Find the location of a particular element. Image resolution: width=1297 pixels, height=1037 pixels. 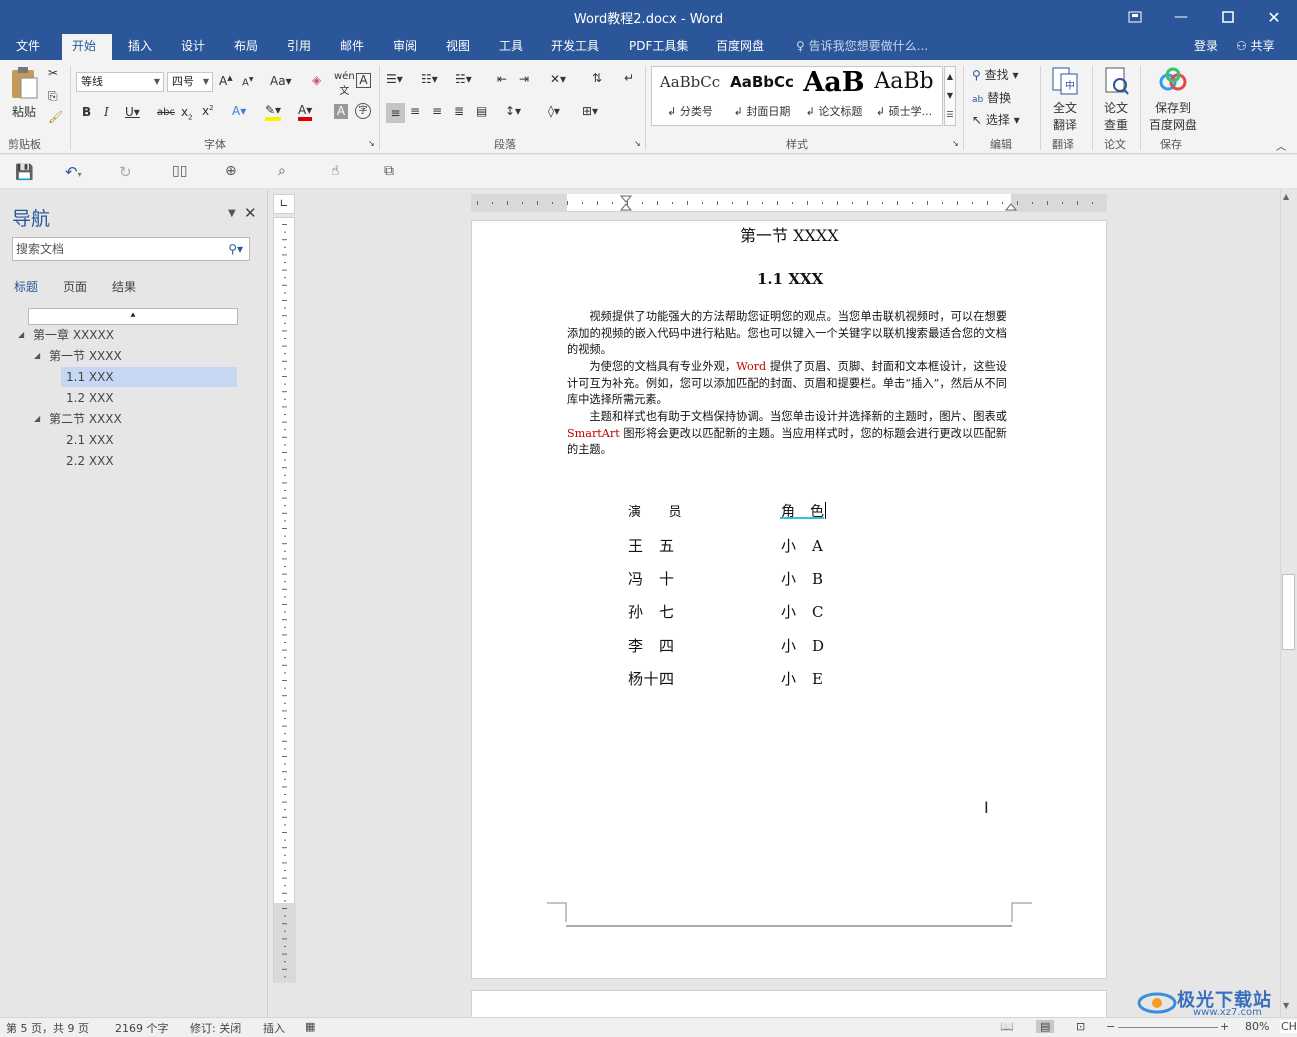

bullets-icon: ☰▾ is located at coordinates (394, 79).